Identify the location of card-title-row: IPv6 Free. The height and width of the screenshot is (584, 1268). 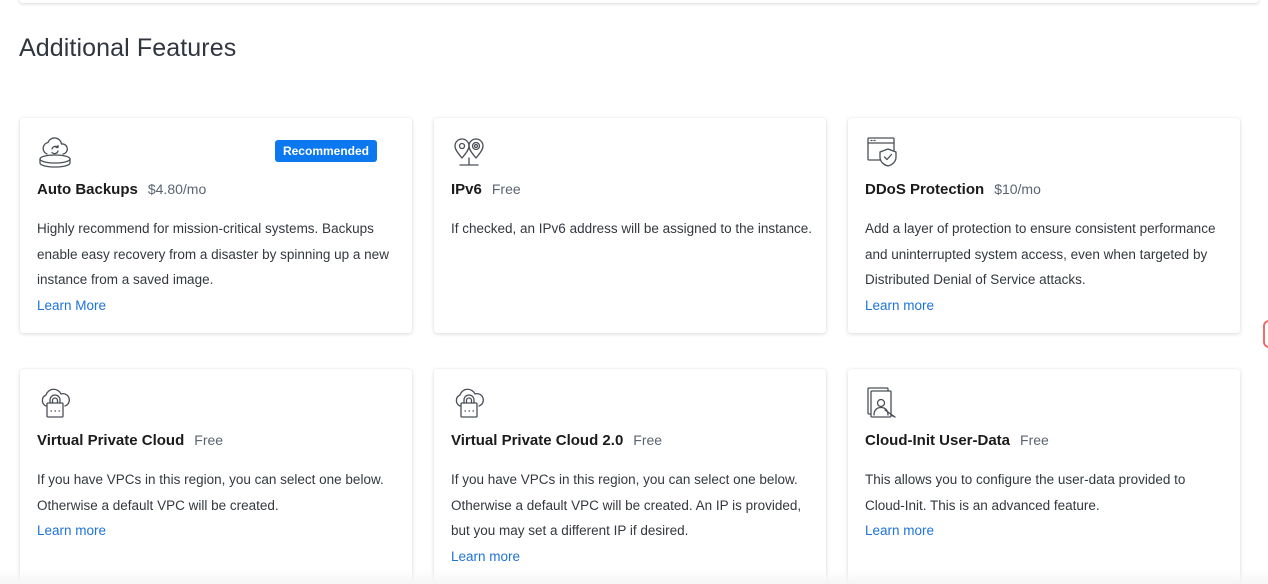
(486, 190).